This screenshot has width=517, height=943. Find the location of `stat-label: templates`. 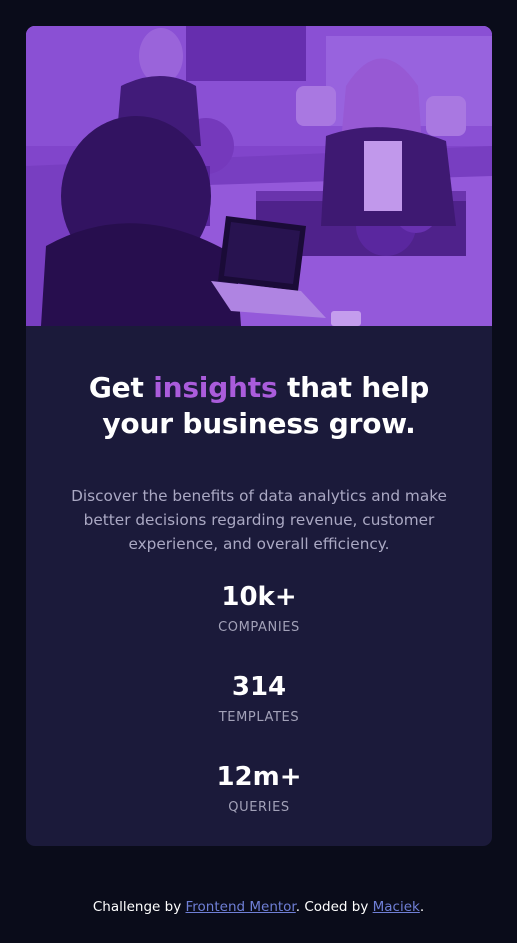

stat-label: templates is located at coordinates (259, 717).